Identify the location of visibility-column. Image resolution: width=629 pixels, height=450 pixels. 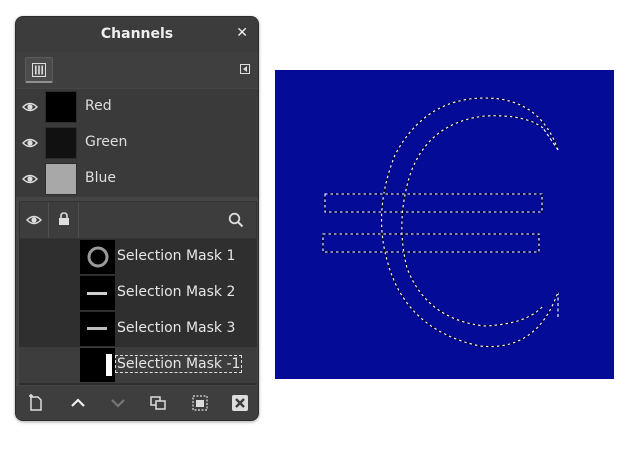
(34, 220).